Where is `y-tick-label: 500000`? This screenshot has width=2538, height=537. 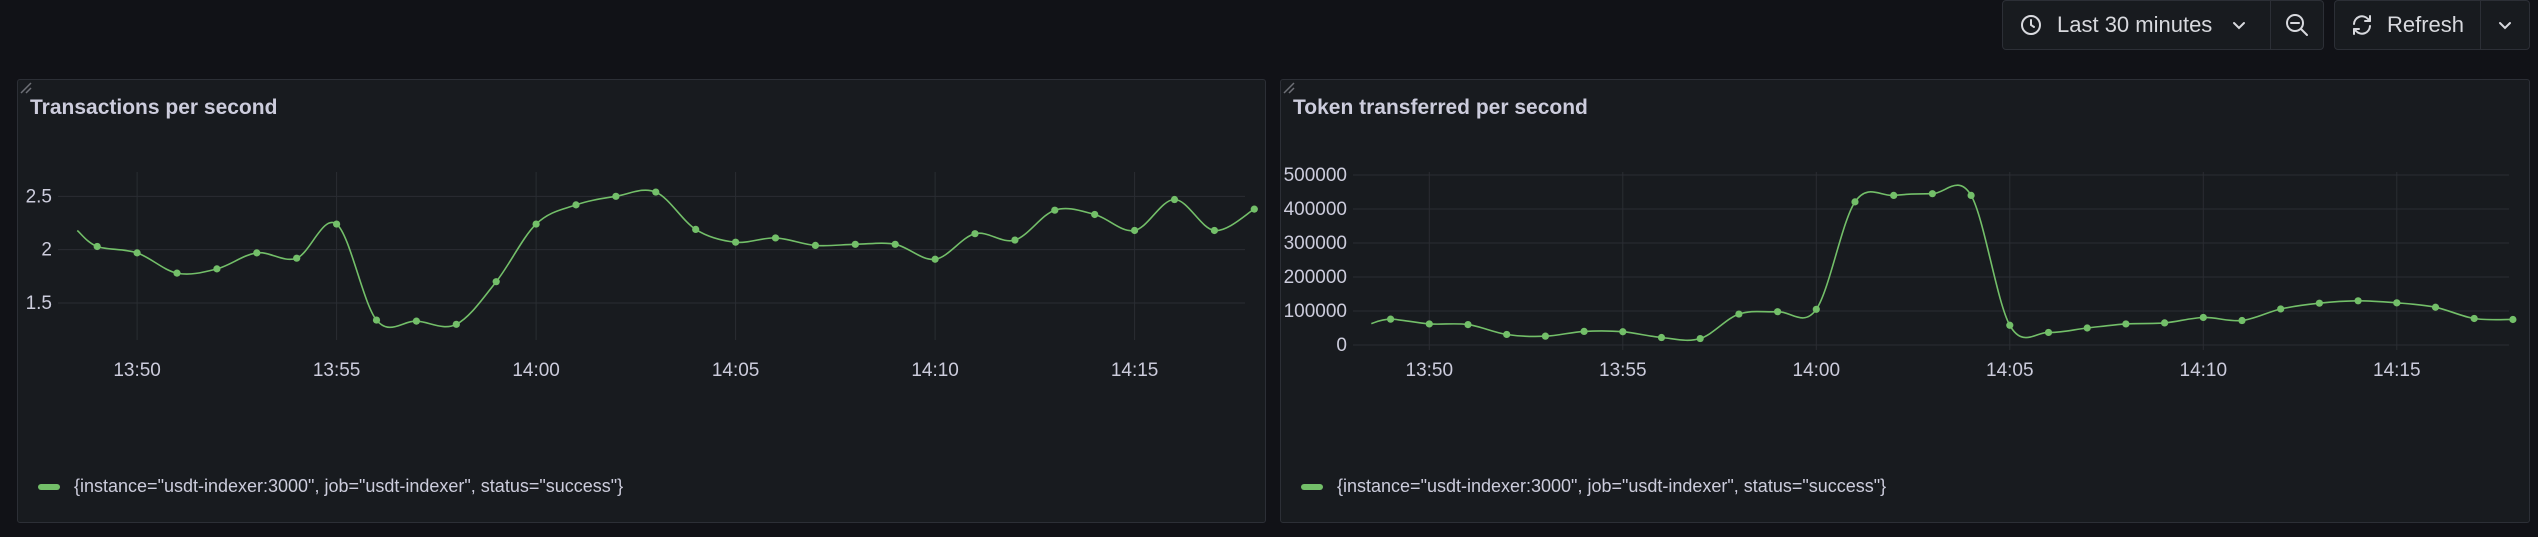 y-tick-label: 500000 is located at coordinates (1315, 175).